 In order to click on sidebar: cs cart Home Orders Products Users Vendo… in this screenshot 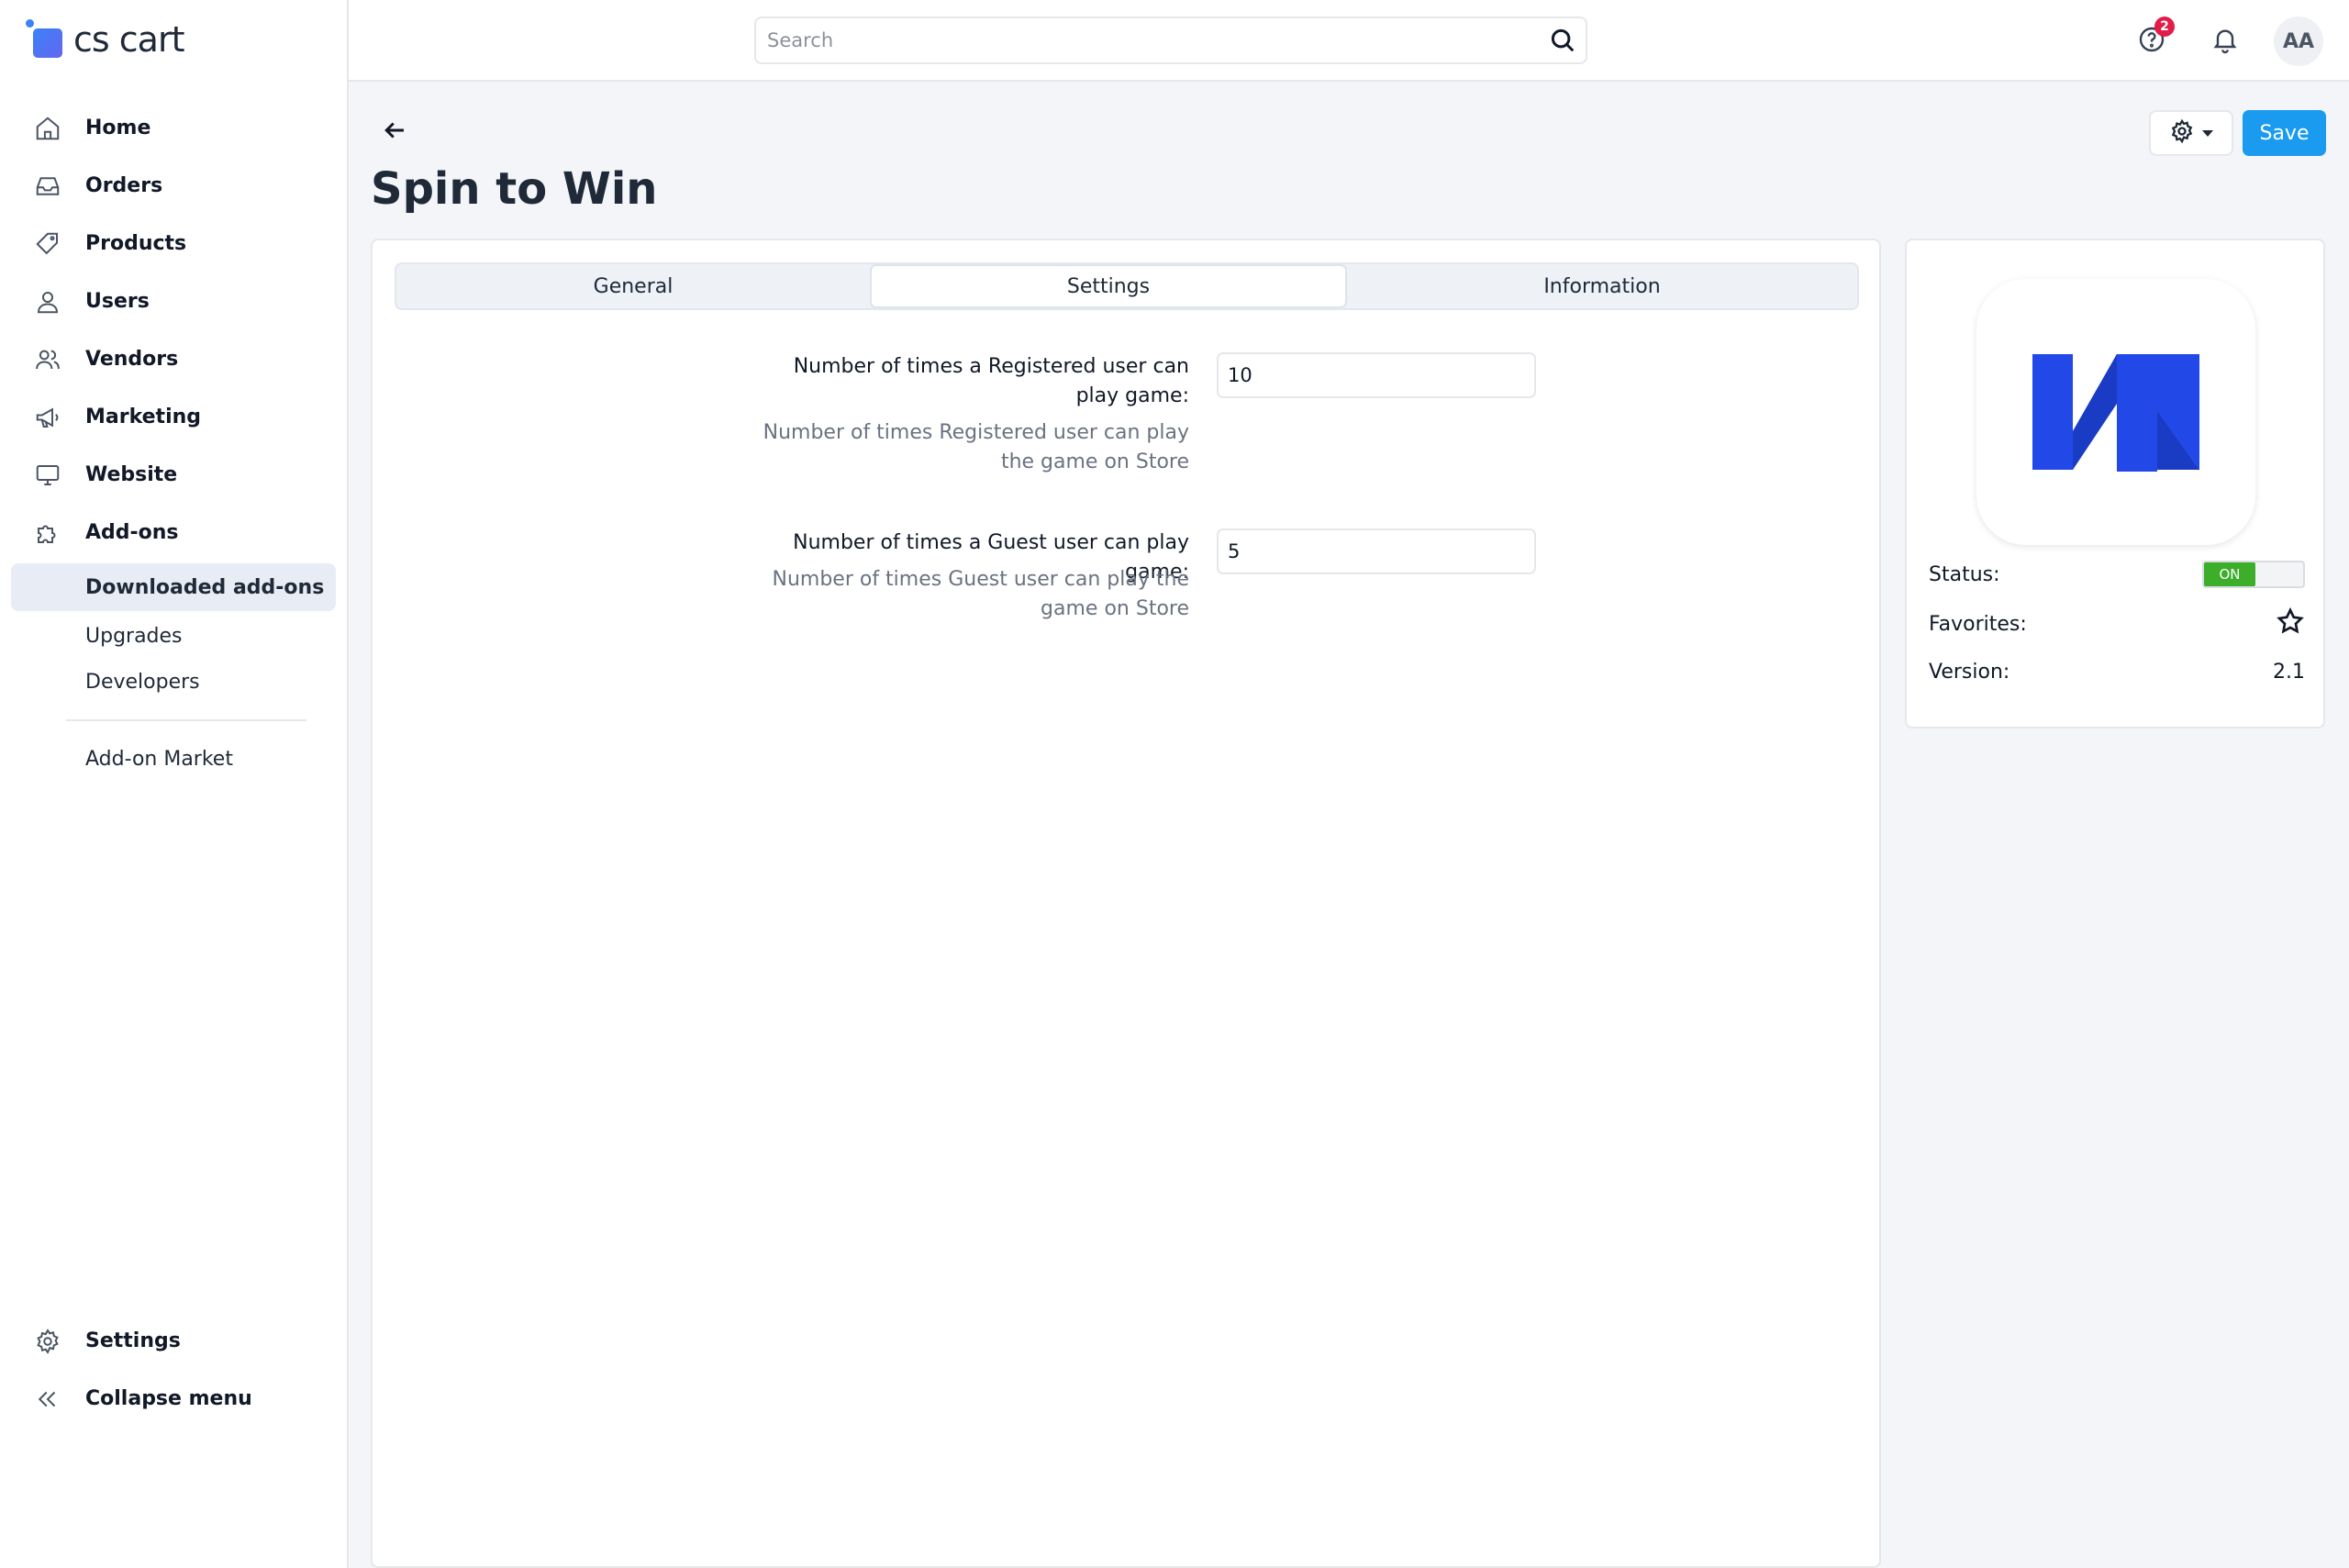, I will do `click(174, 784)`.